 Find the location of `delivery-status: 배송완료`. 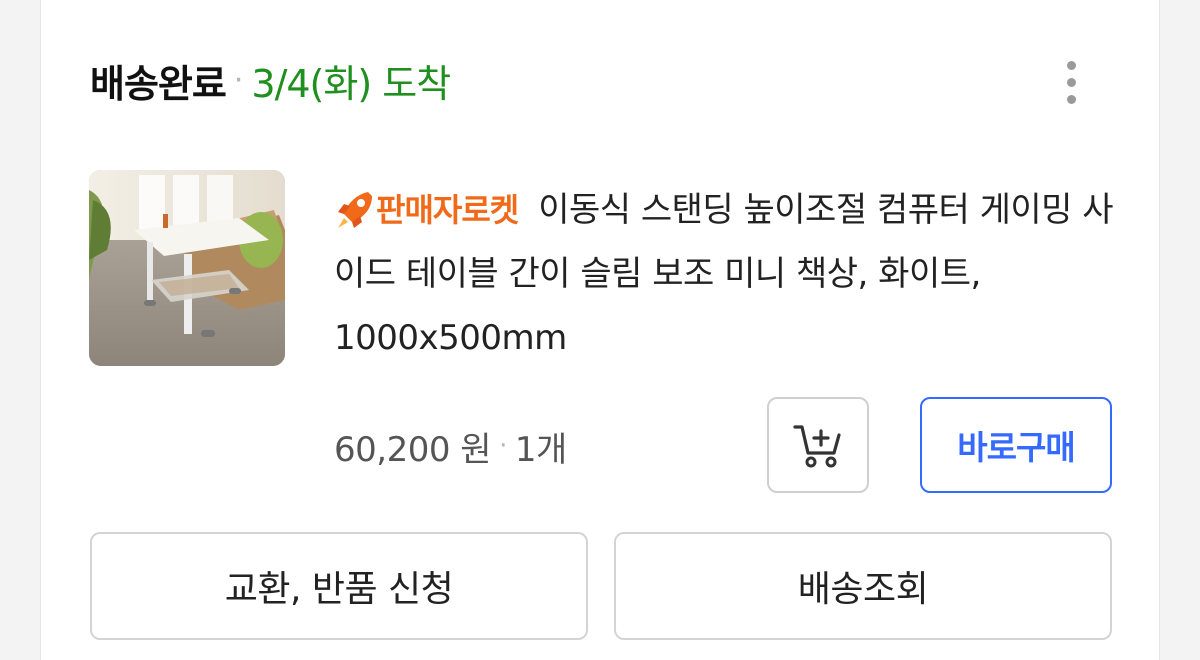

delivery-status: 배송완료 is located at coordinates (158, 83).